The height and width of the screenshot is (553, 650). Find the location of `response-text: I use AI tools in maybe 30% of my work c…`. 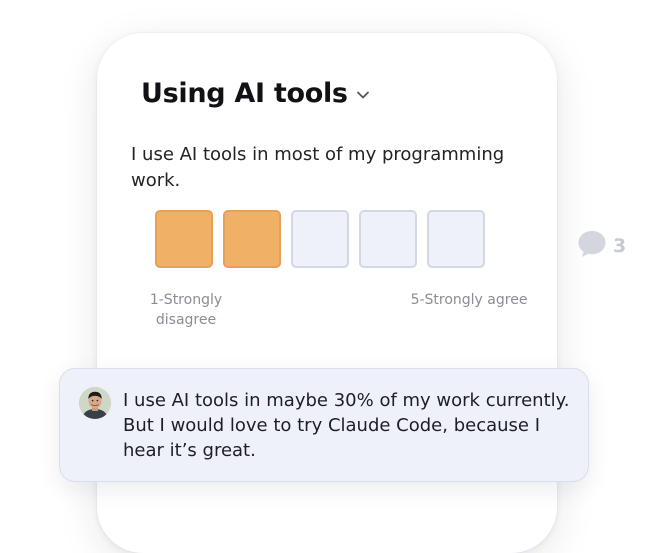

response-text: I use AI tools in maybe 30% of my work c… is located at coordinates (346, 425).